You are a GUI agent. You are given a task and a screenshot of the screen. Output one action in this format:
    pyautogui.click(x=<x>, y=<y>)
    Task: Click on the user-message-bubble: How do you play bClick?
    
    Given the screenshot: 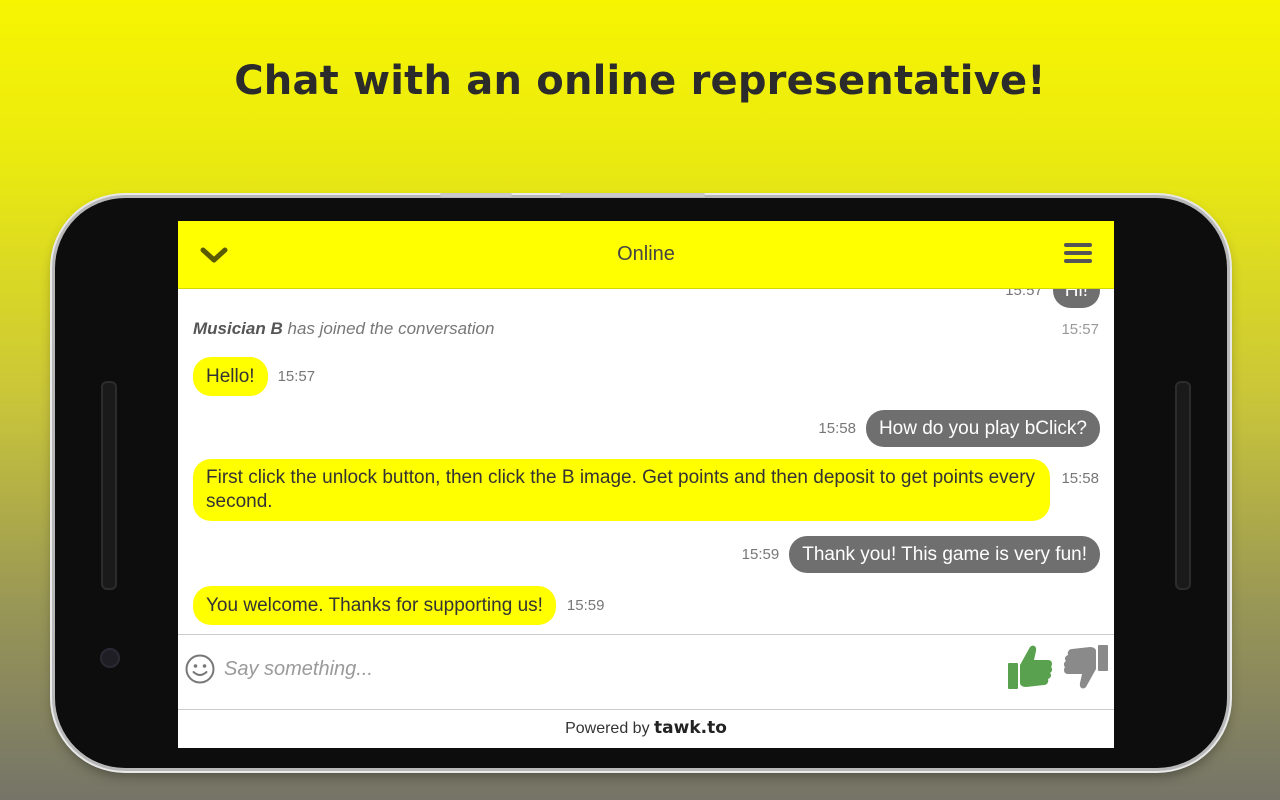 What is the action you would take?
    pyautogui.click(x=982, y=428)
    